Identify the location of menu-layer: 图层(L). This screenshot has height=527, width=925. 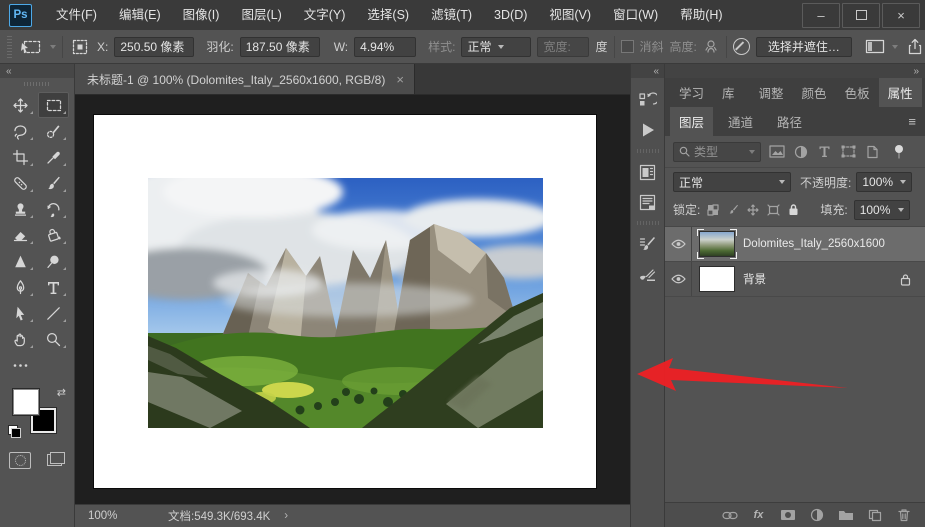
(261, 15).